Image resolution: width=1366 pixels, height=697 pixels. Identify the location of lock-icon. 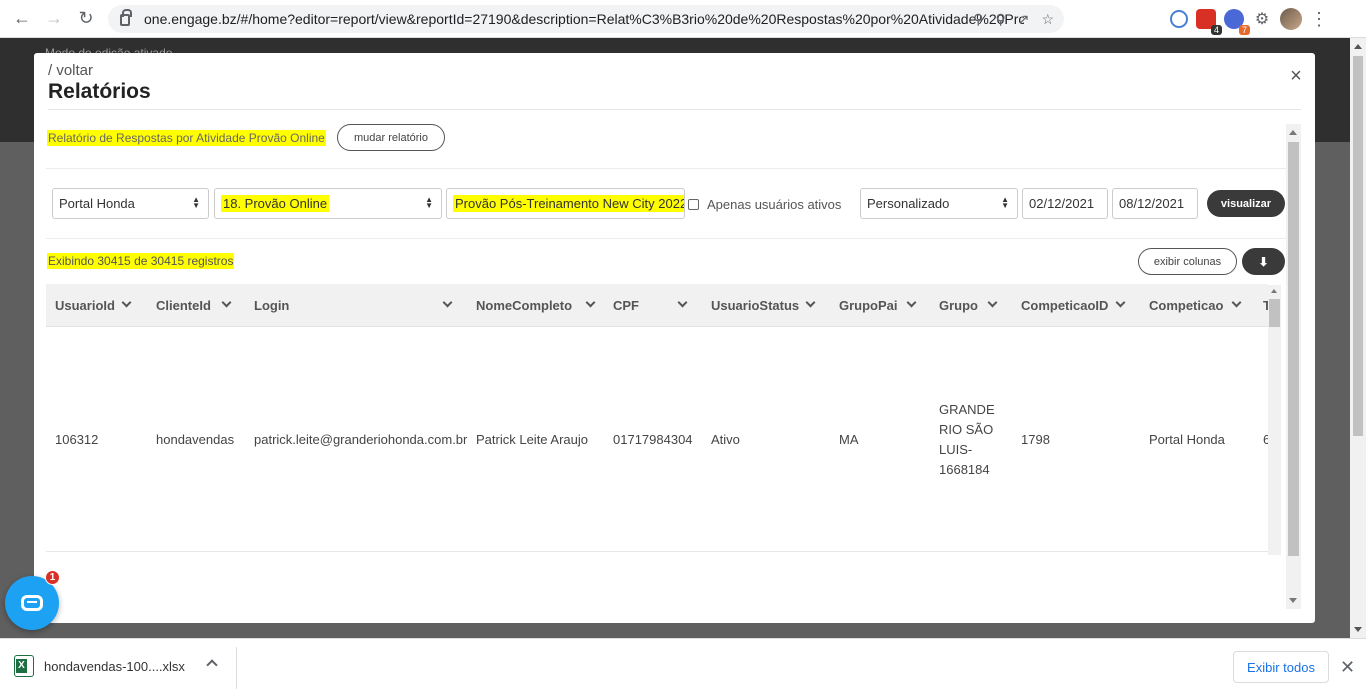
(126, 17).